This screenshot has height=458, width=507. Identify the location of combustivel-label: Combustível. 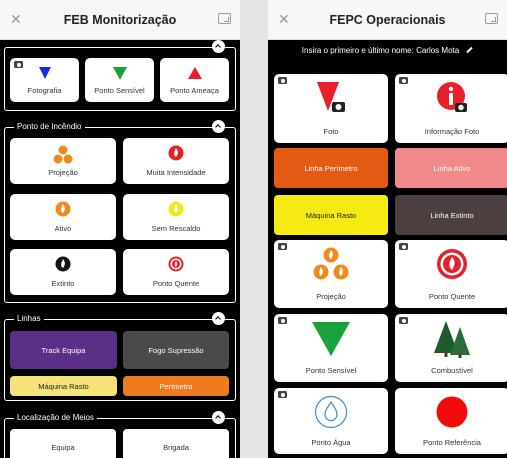
(452, 370).